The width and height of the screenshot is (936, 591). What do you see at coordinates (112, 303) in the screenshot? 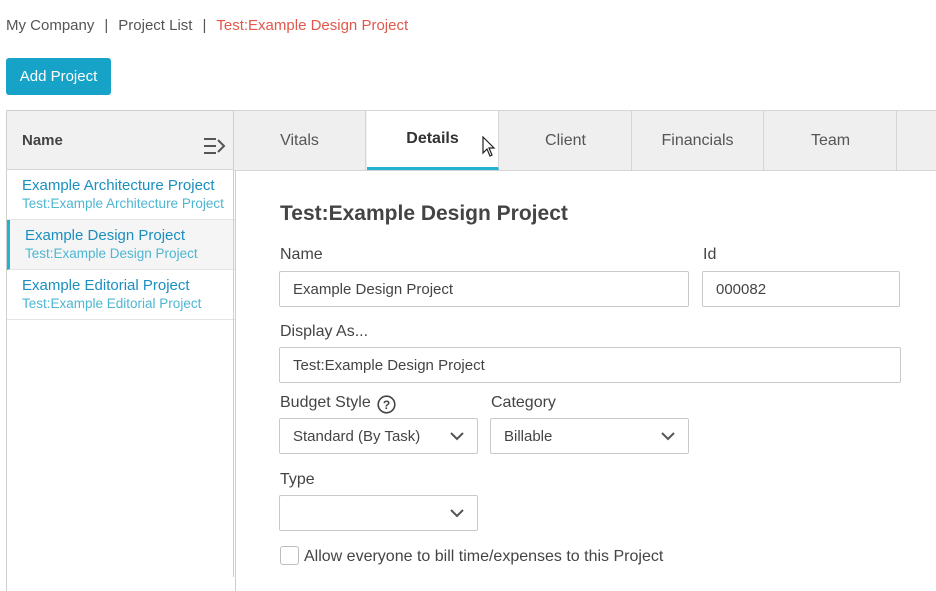
I see `project-display-name: Test:Example Editorial Project` at bounding box center [112, 303].